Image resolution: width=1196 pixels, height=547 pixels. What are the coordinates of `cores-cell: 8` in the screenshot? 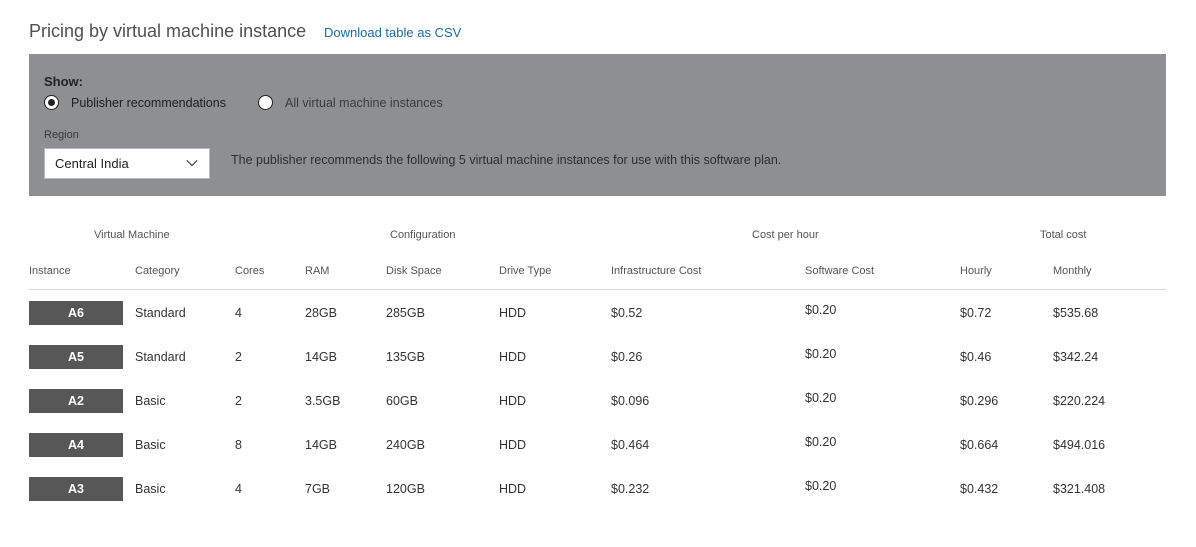 It's located at (238, 445).